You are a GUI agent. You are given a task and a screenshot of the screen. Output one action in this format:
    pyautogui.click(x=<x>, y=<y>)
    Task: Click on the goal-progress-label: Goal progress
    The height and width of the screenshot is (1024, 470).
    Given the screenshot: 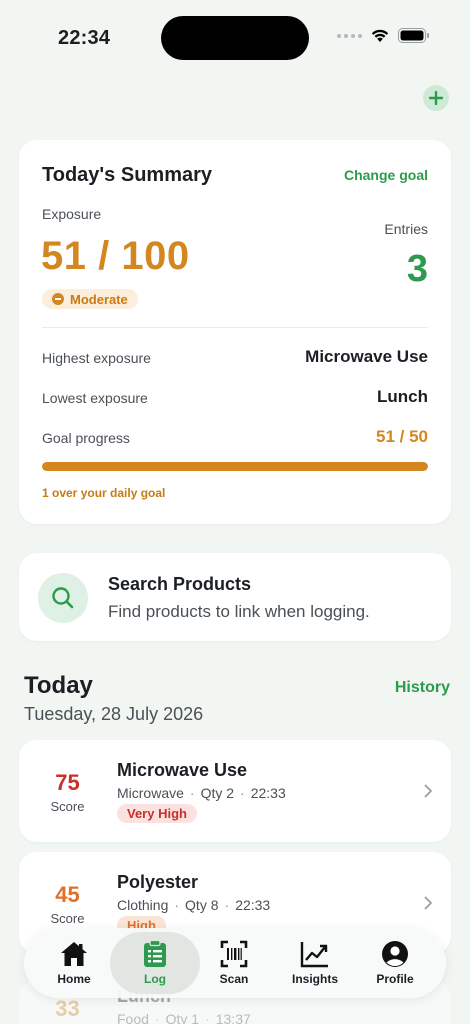 What is the action you would take?
    pyautogui.click(x=86, y=438)
    